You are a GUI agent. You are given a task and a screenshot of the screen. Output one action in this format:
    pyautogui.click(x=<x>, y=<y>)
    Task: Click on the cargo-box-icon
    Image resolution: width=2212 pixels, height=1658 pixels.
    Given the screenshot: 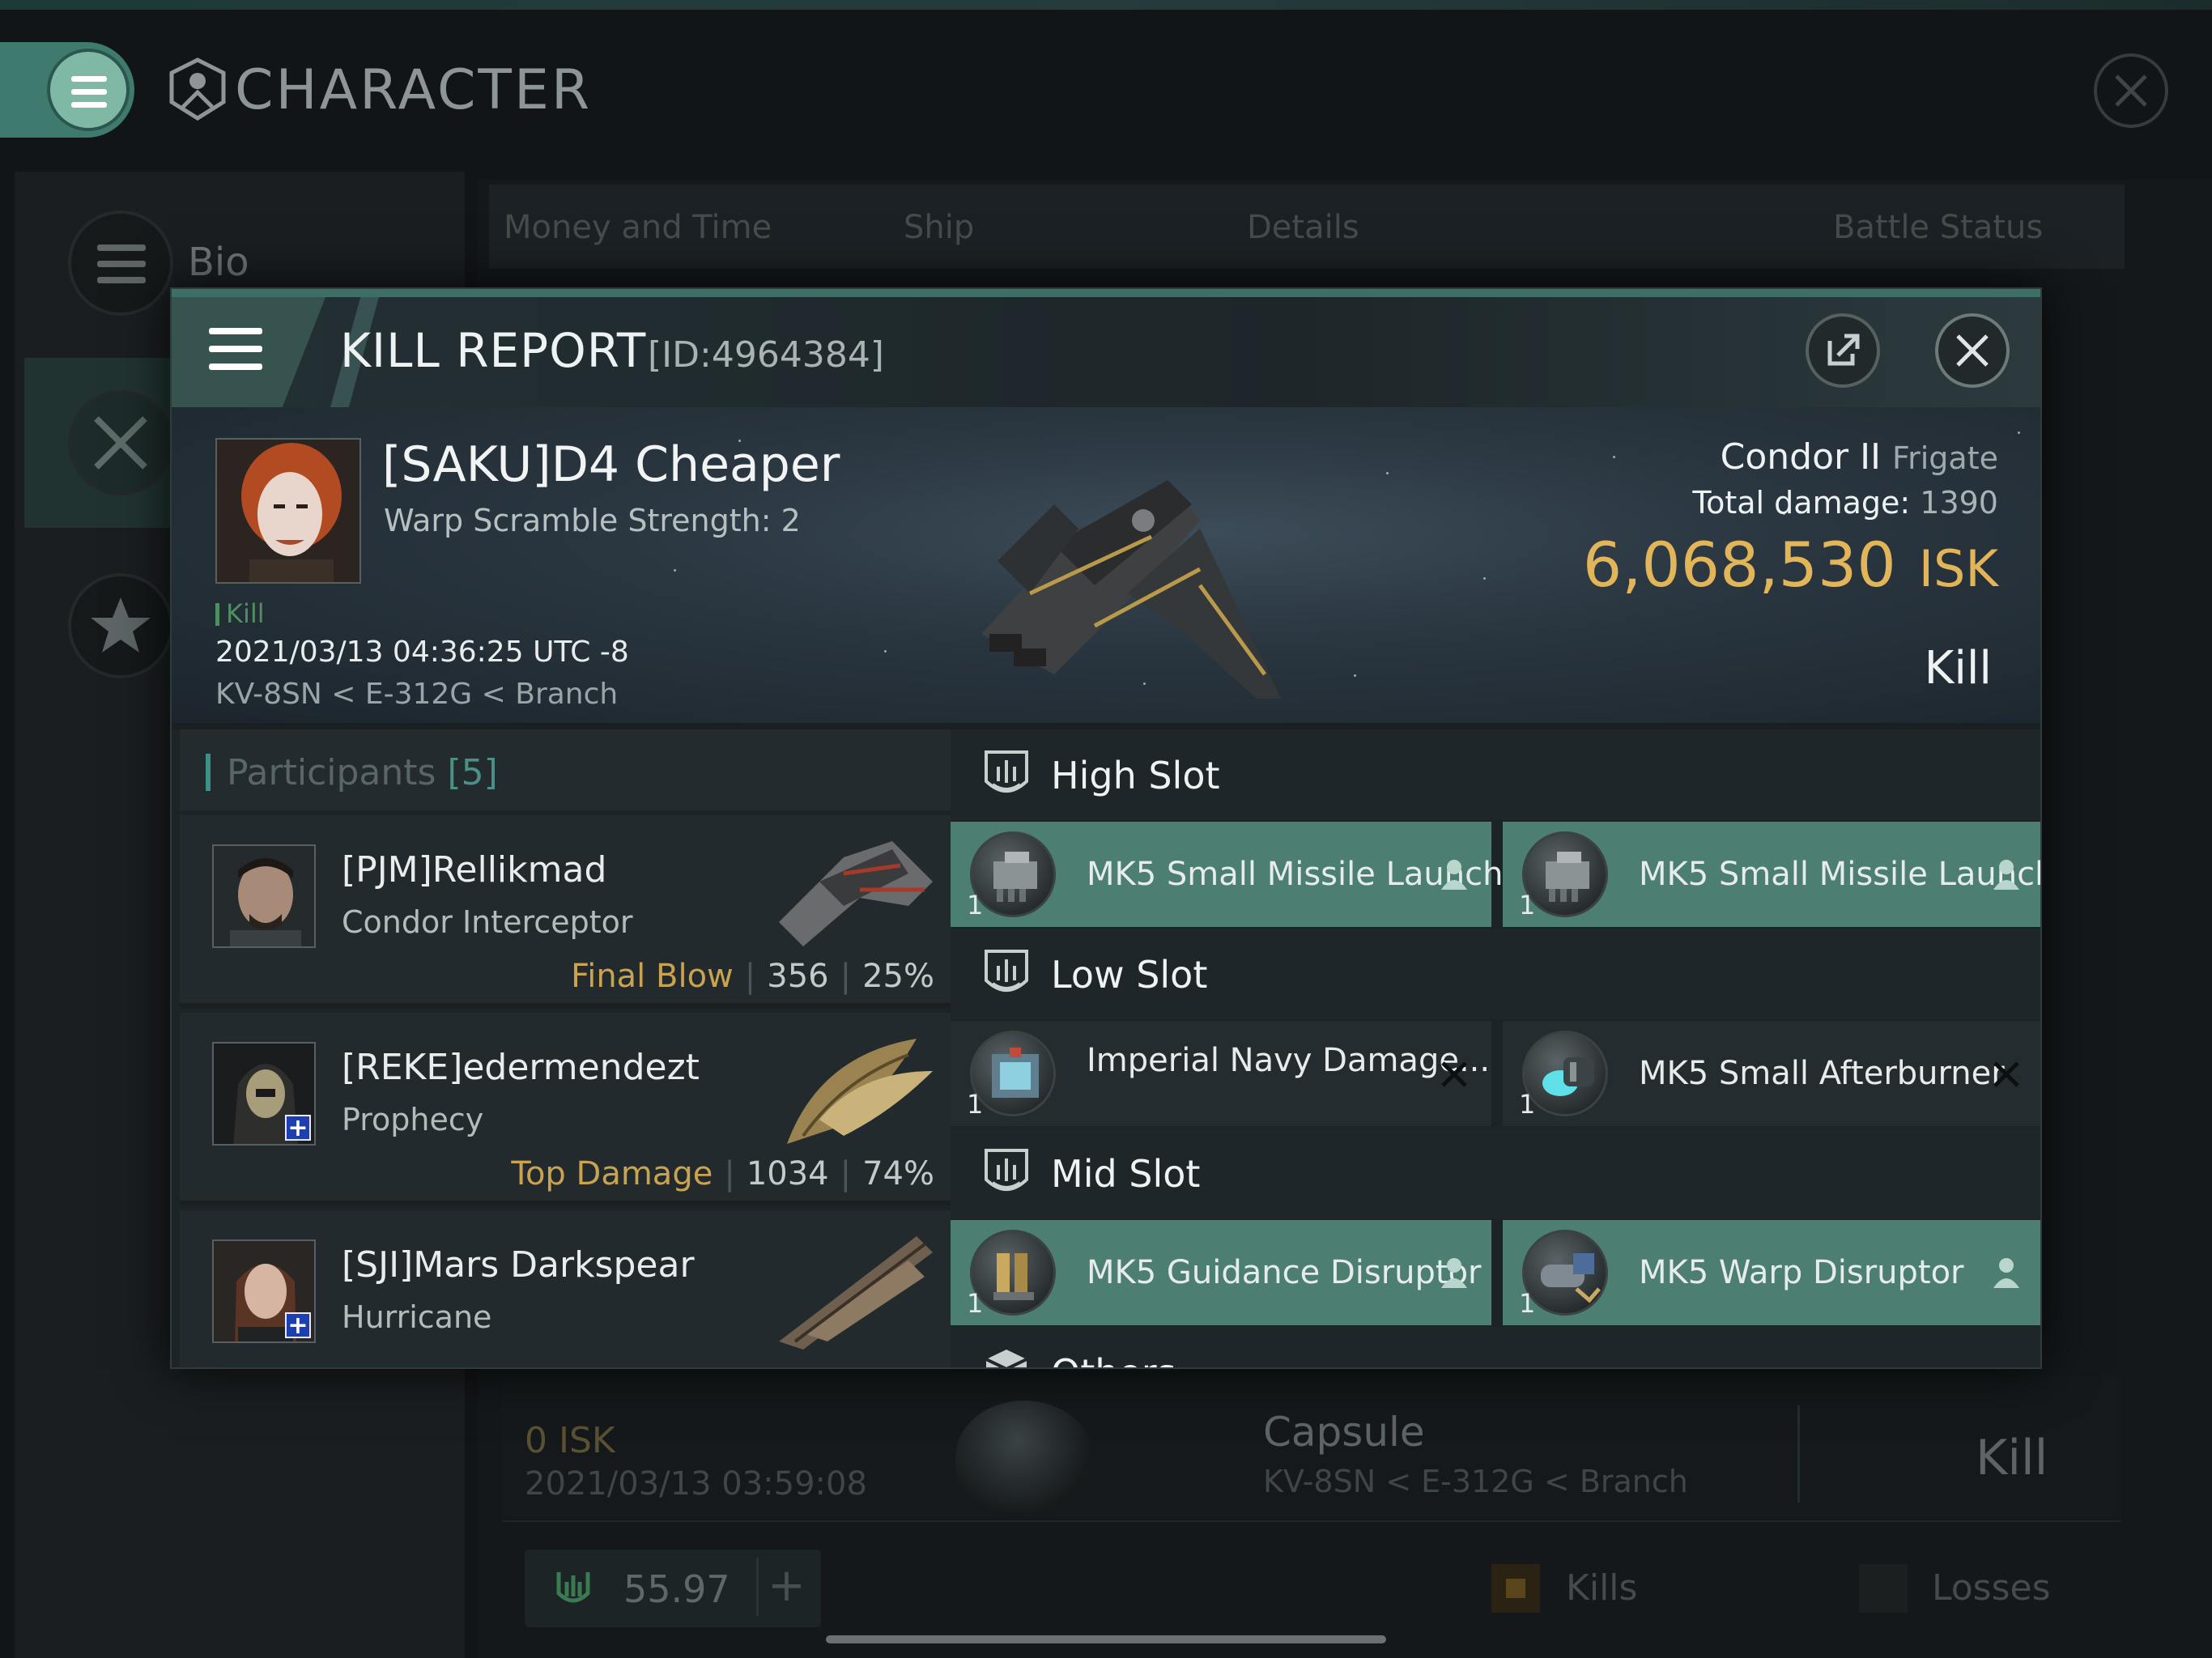 What is the action you would take?
    pyautogui.click(x=1006, y=1358)
    